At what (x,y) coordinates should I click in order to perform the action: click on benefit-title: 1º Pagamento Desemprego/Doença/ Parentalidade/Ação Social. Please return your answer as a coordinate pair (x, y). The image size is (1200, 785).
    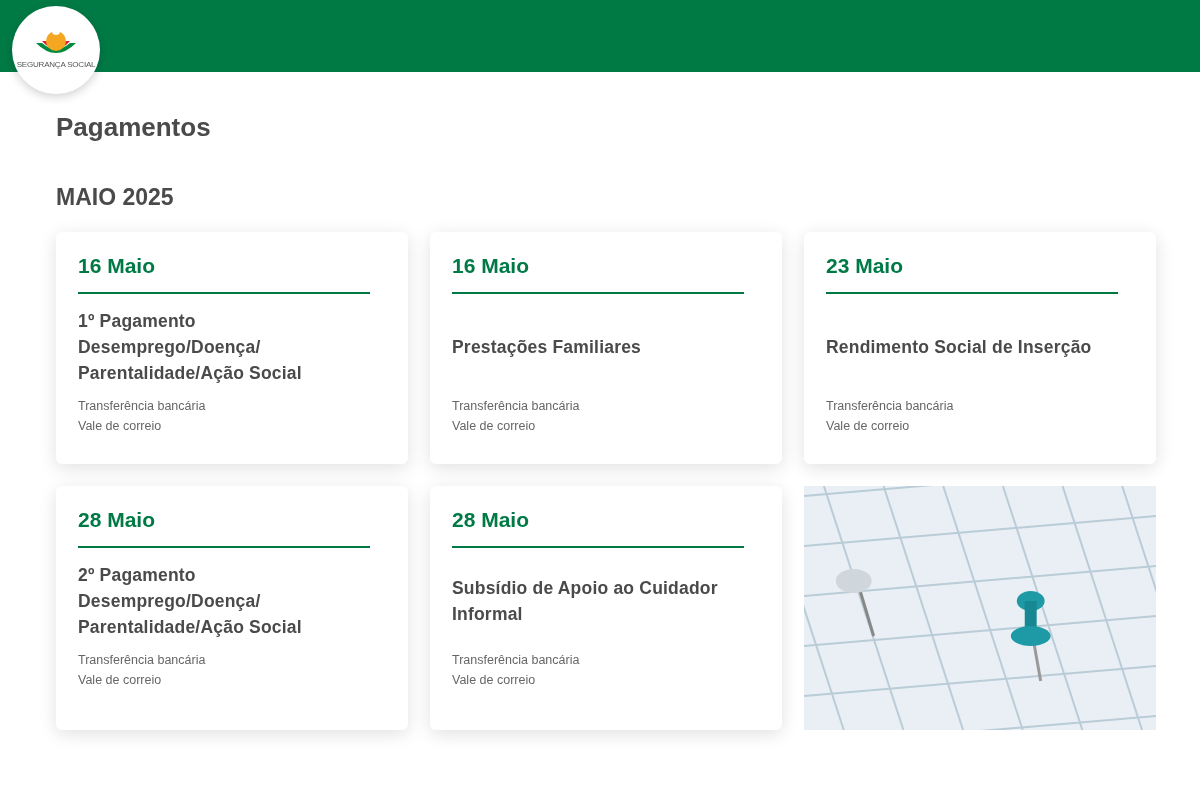
    Looking at the image, I should click on (190, 347).